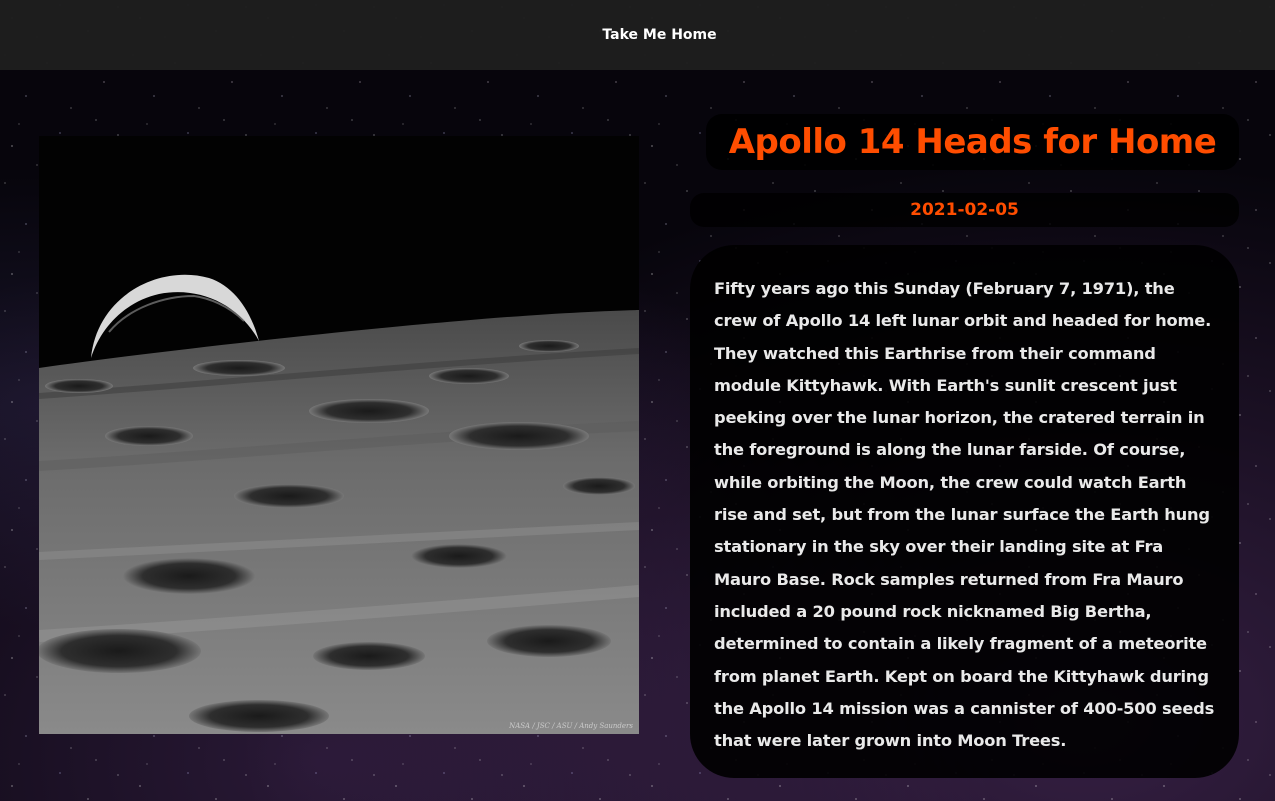 This screenshot has height=801, width=1275. I want to click on take-me-home-link: Take Me Home, so click(659, 35).